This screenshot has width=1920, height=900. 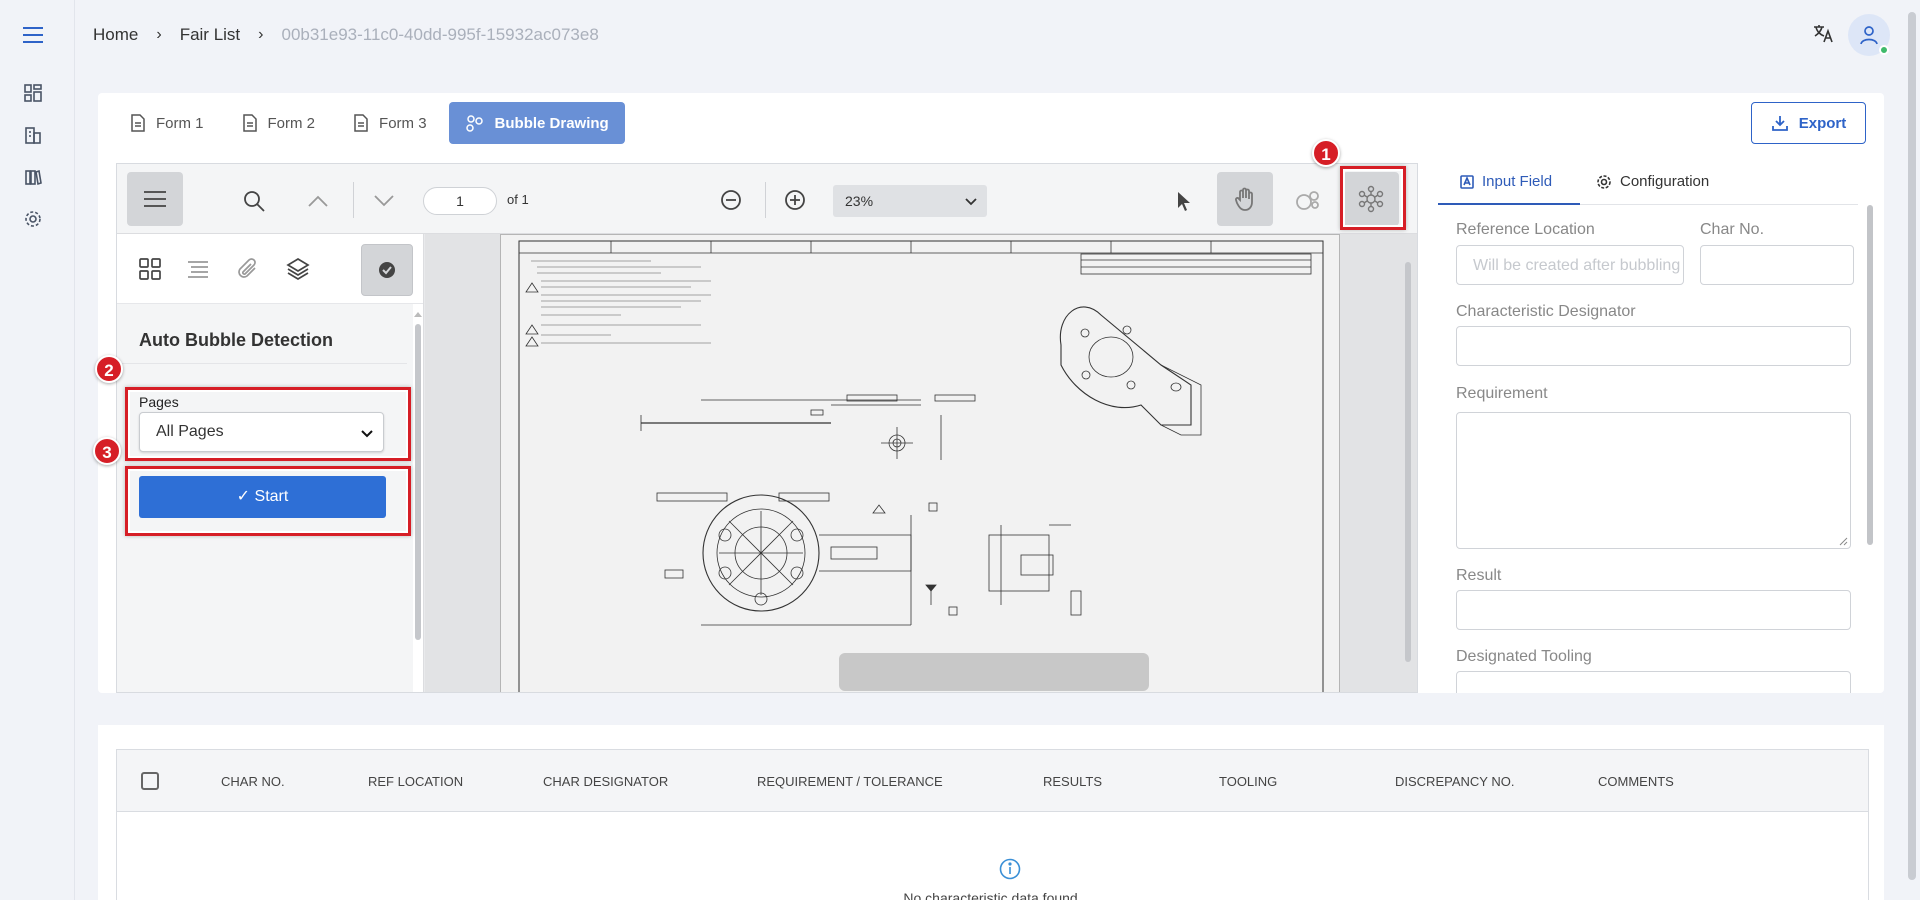 I want to click on breadcrumb-fair-list: Fair List, so click(x=210, y=35).